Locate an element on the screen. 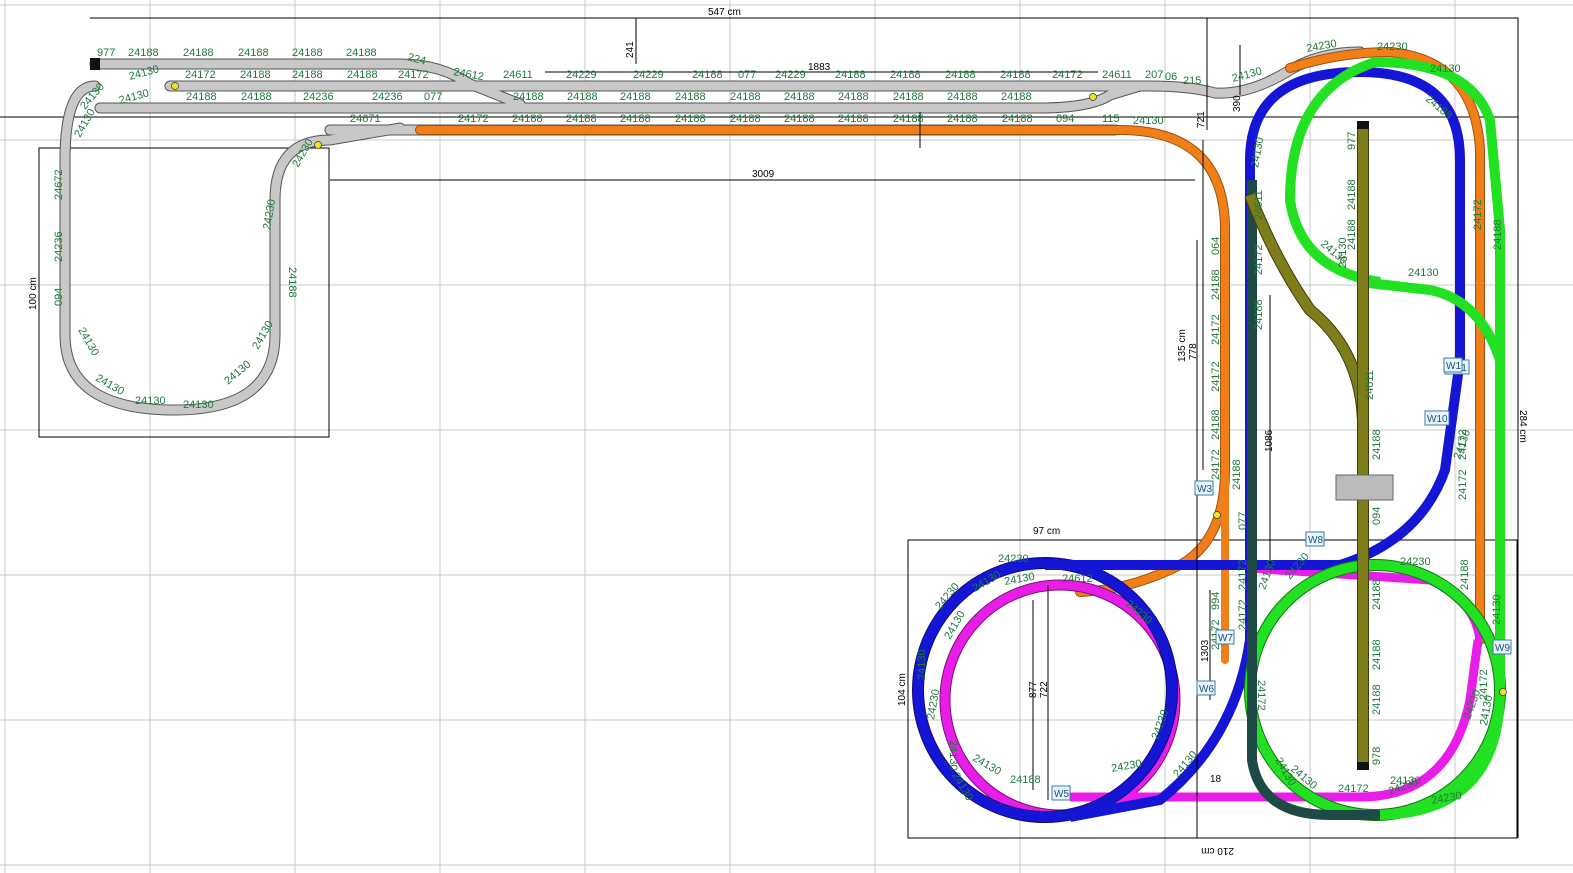 Image resolution: width=1573 pixels, height=873 pixels. dim-241: 241 is located at coordinates (630, 49).